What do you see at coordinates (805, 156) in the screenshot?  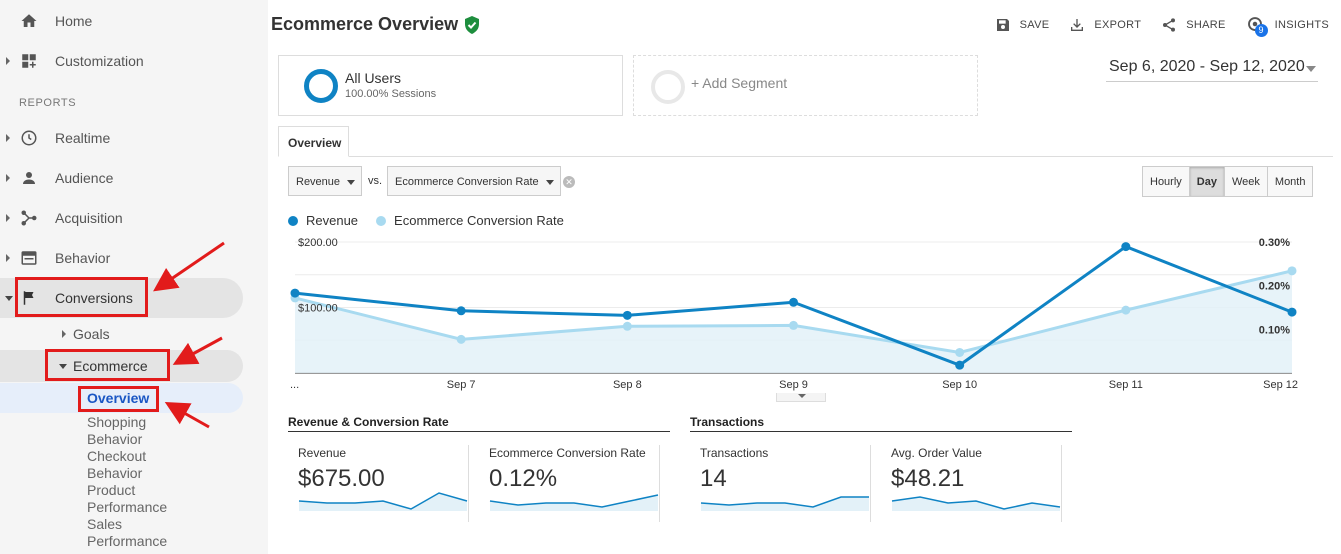 I see `tab-divider` at bounding box center [805, 156].